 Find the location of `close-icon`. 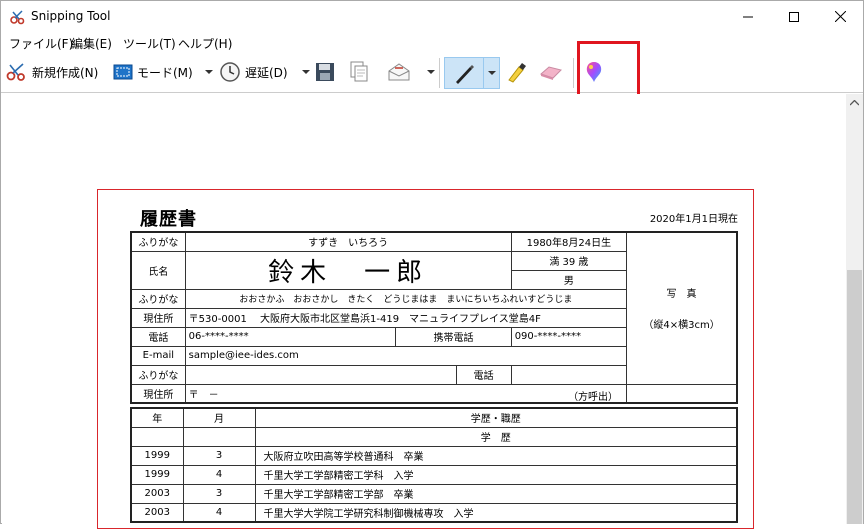

close-icon is located at coordinates (840, 16).